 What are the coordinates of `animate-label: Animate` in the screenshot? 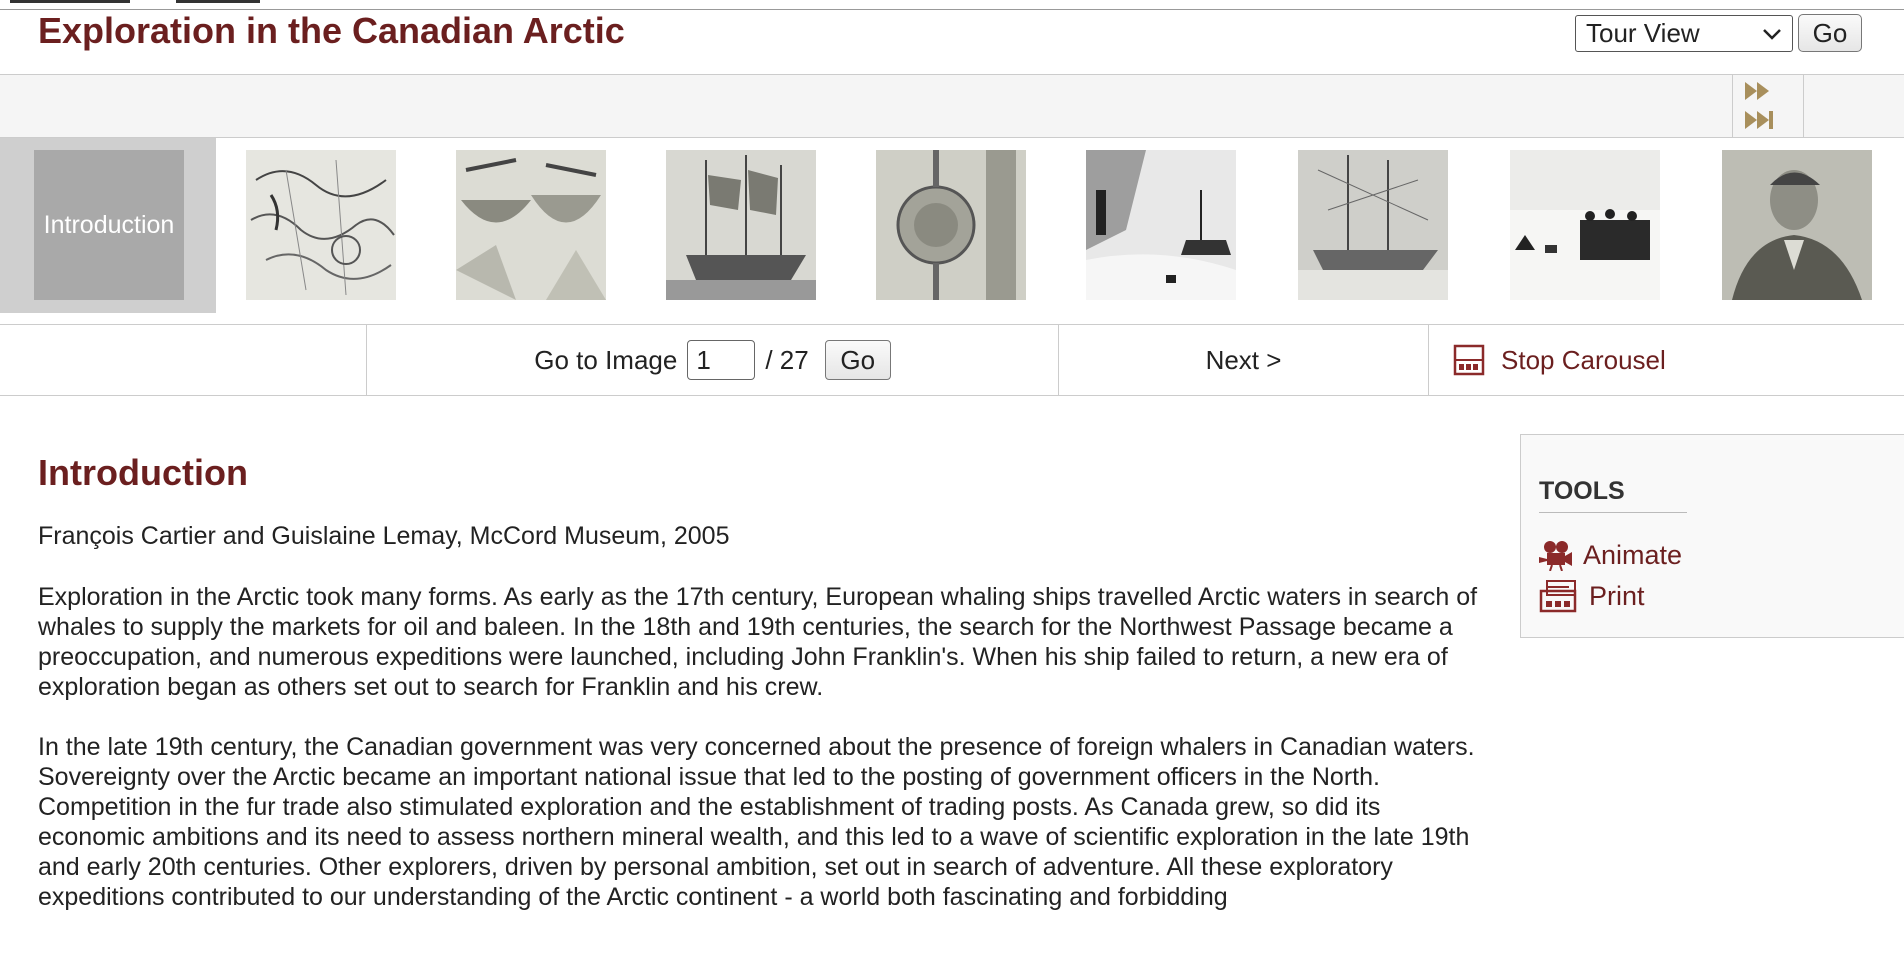 It's located at (1633, 554).